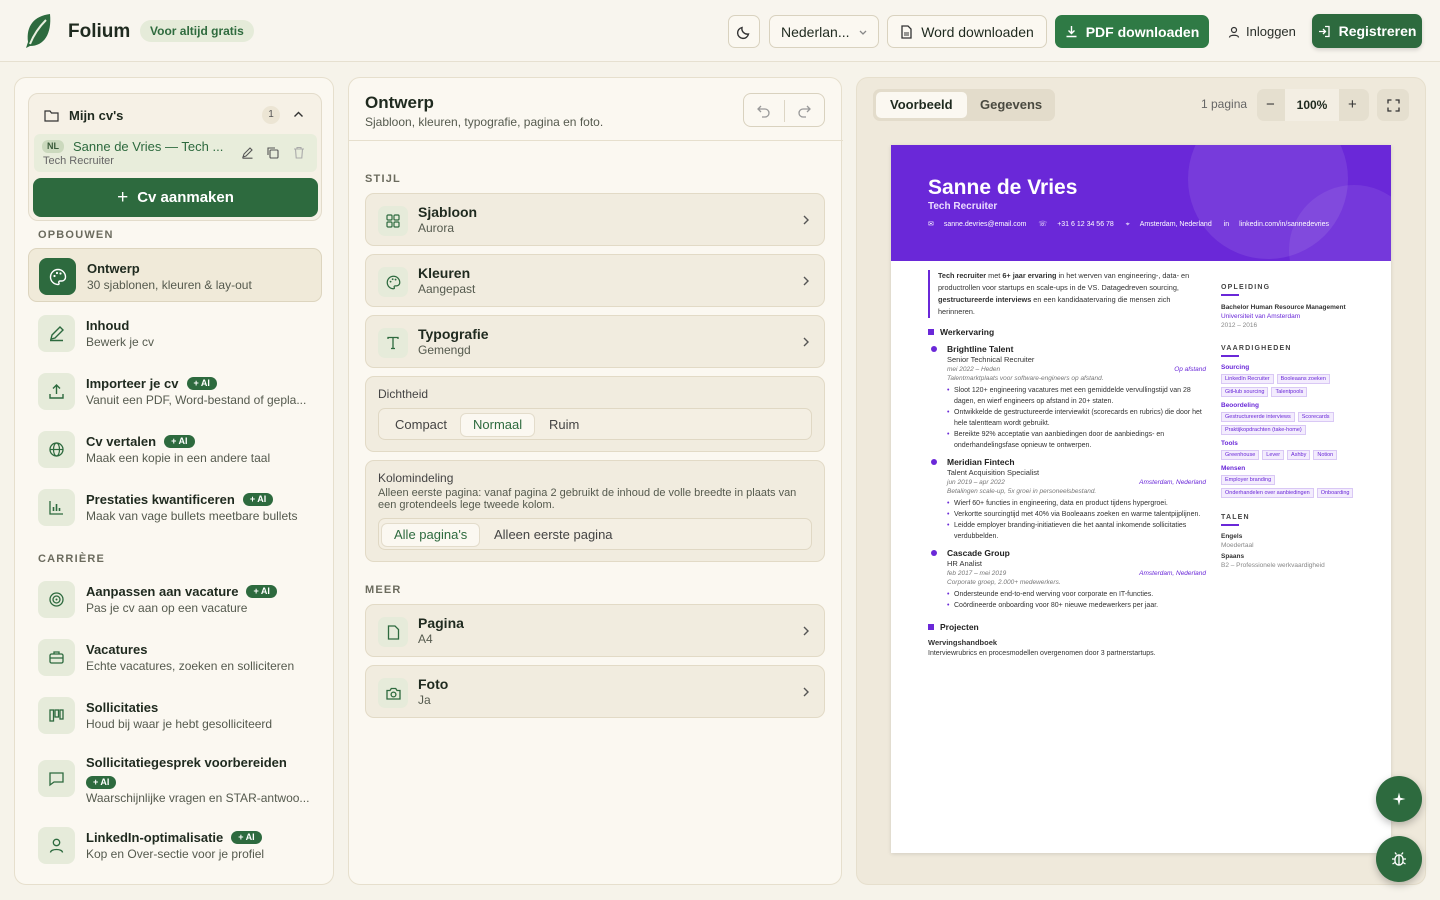  What do you see at coordinates (1076, 482) in the screenshot?
I see `job-meta: jun 2019 – apr 2022 Amsterdam, Nederland` at bounding box center [1076, 482].